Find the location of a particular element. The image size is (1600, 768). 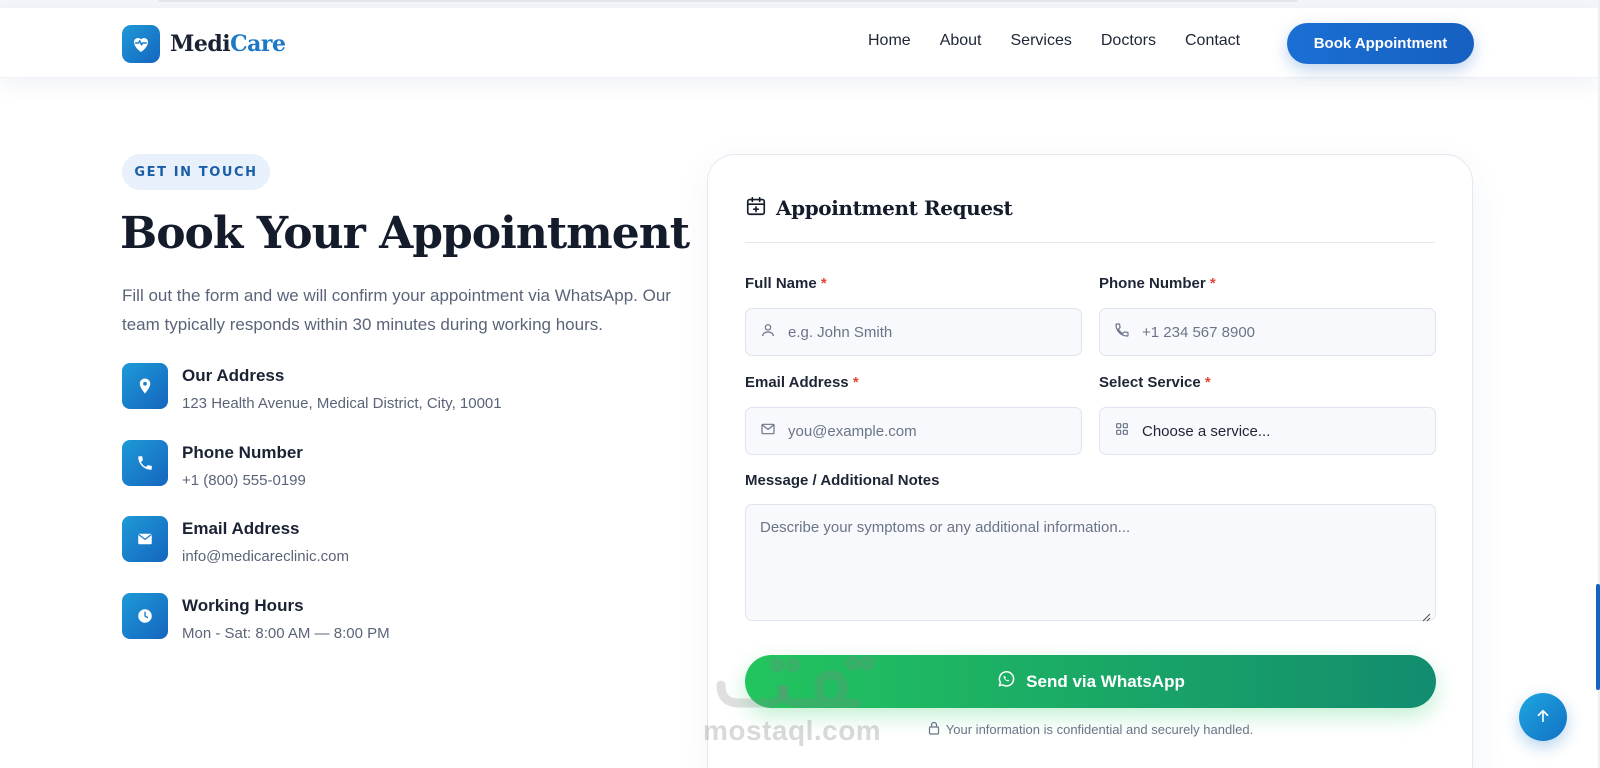

service-label-text: Select Service is located at coordinates (1150, 382).